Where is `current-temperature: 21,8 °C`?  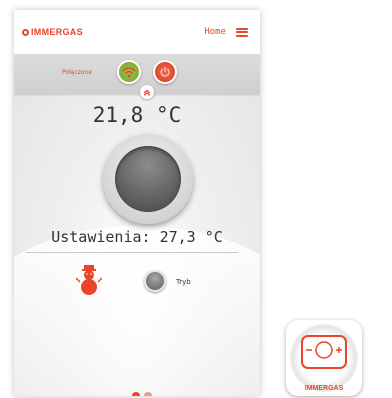
current-temperature: 21,8 °C is located at coordinates (137, 115).